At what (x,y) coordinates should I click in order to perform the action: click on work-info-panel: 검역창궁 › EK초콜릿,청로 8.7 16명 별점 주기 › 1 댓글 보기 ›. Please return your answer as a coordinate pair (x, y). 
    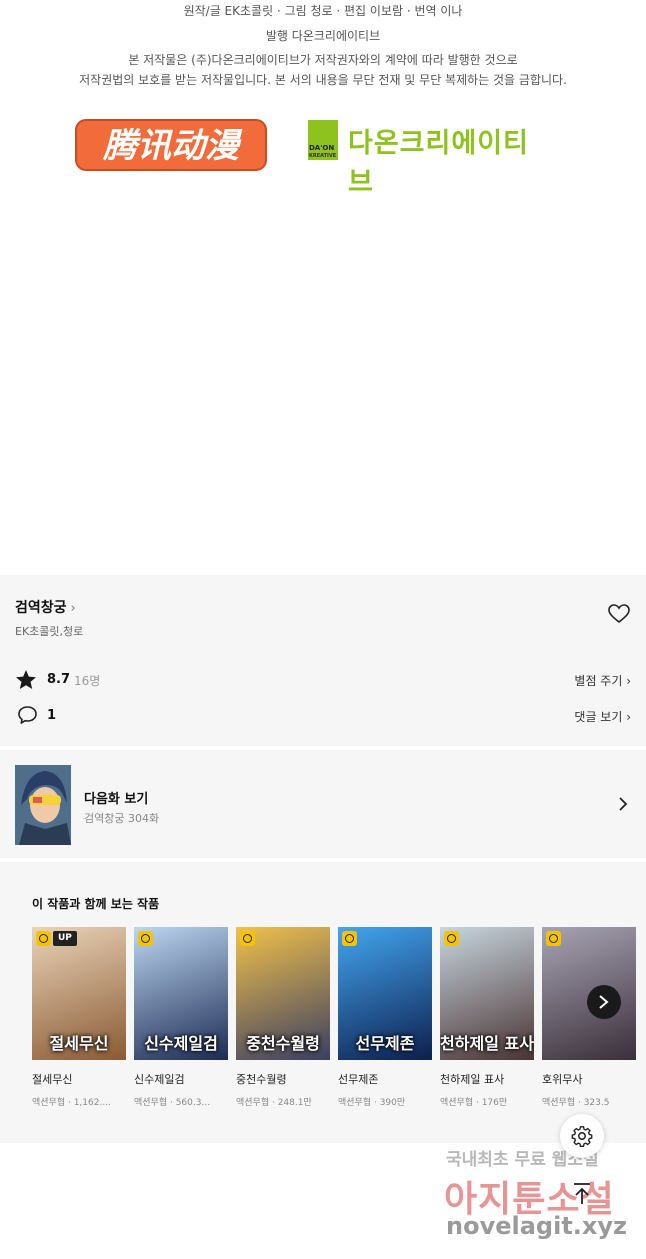
    Looking at the image, I should click on (323, 660).